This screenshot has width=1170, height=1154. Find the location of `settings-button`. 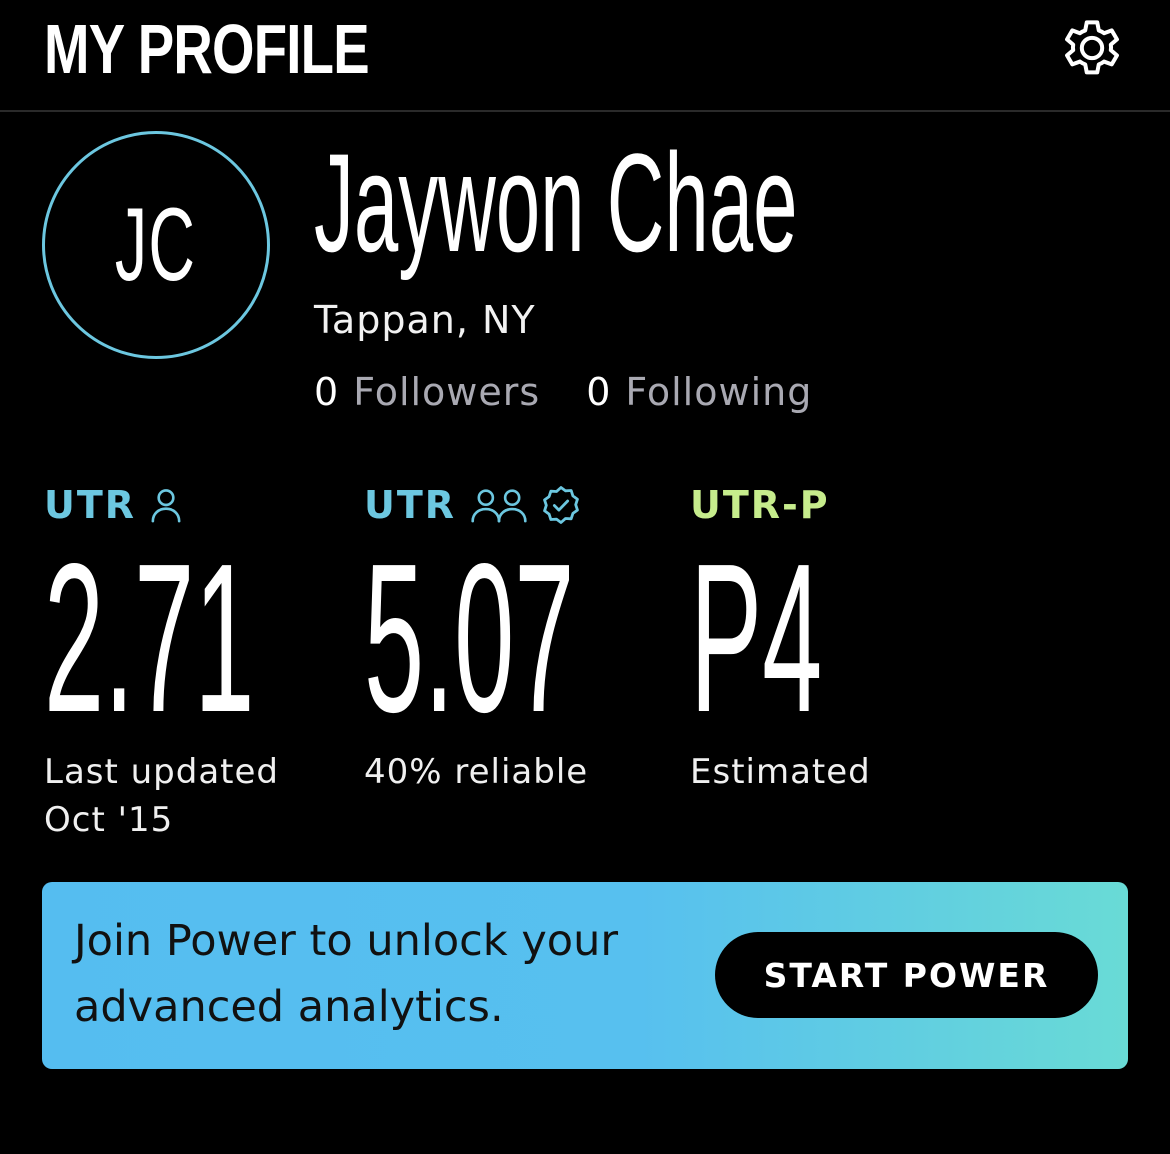

settings-button is located at coordinates (1092, 48).